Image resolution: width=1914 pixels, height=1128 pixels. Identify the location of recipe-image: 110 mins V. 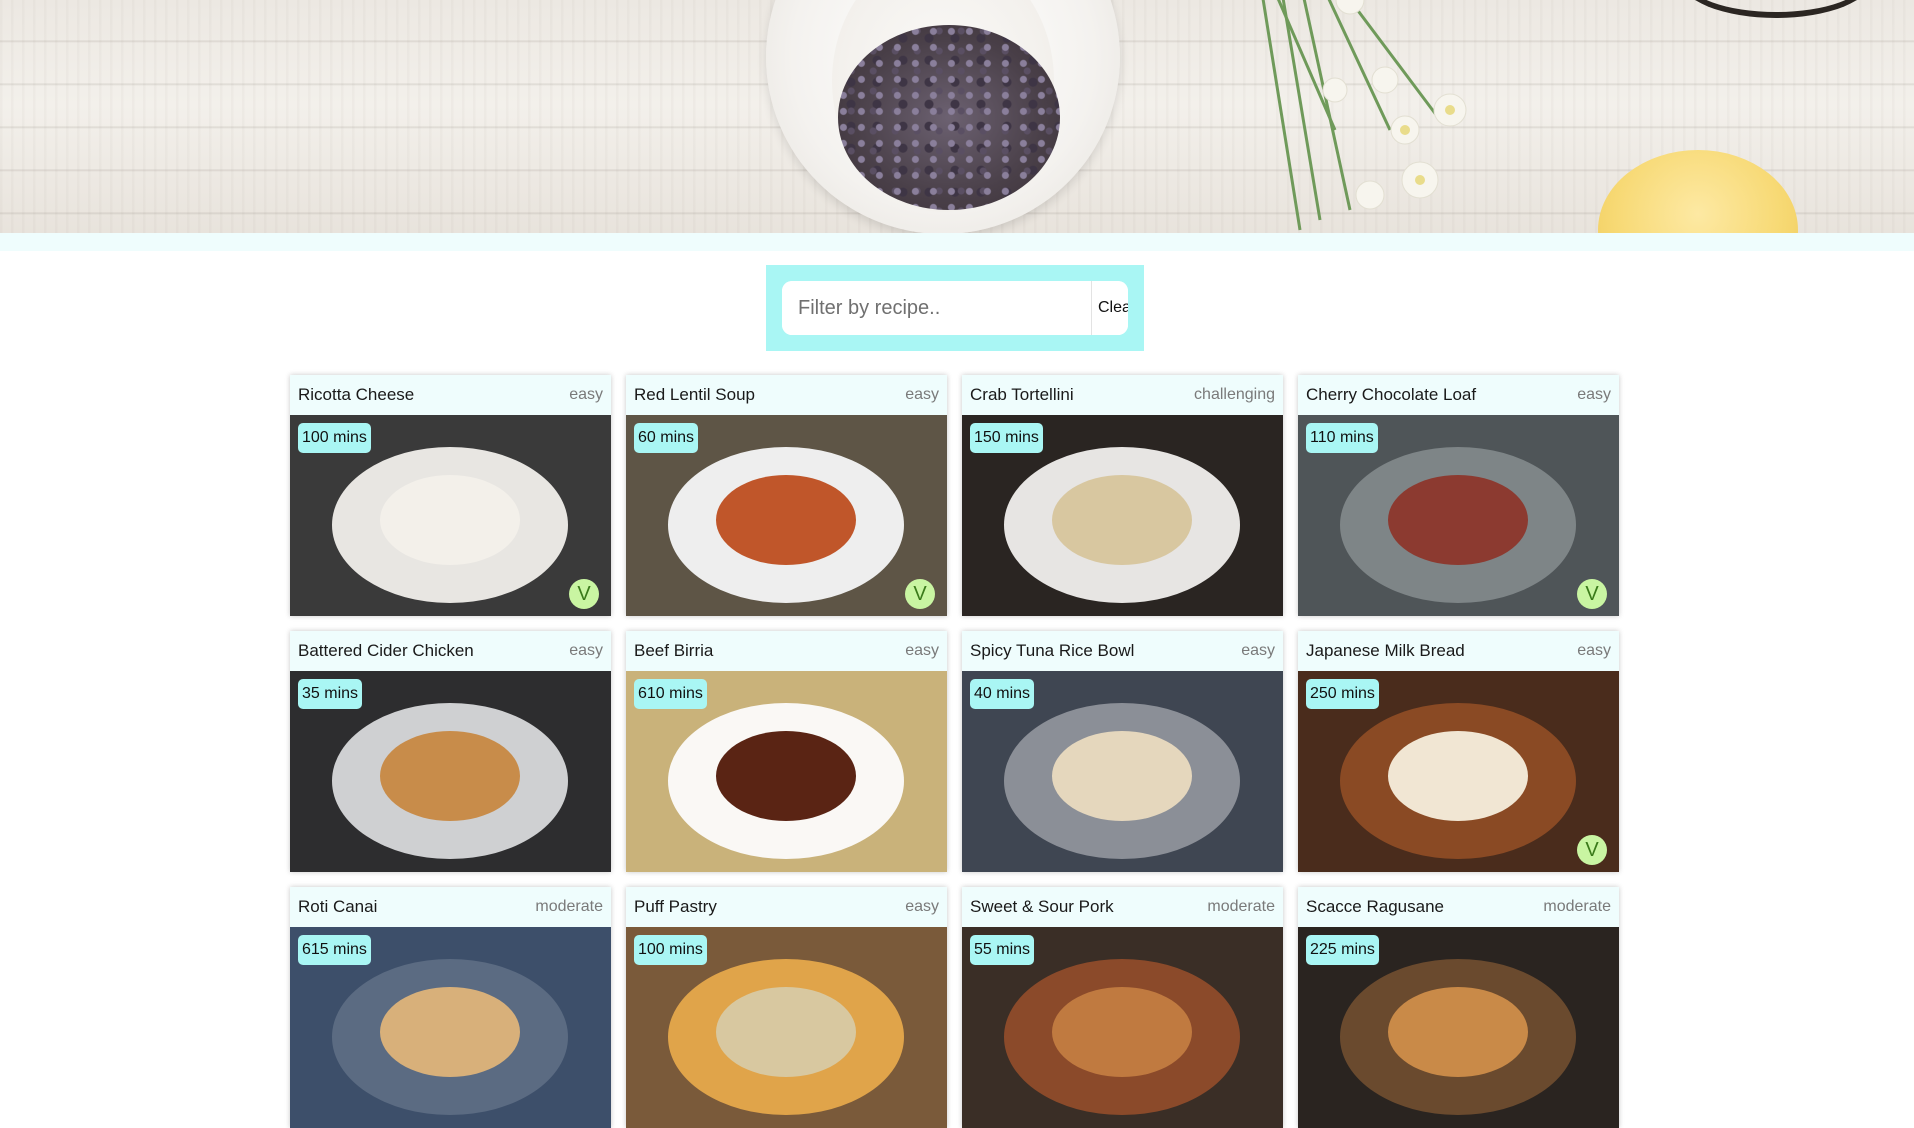
(1458, 515).